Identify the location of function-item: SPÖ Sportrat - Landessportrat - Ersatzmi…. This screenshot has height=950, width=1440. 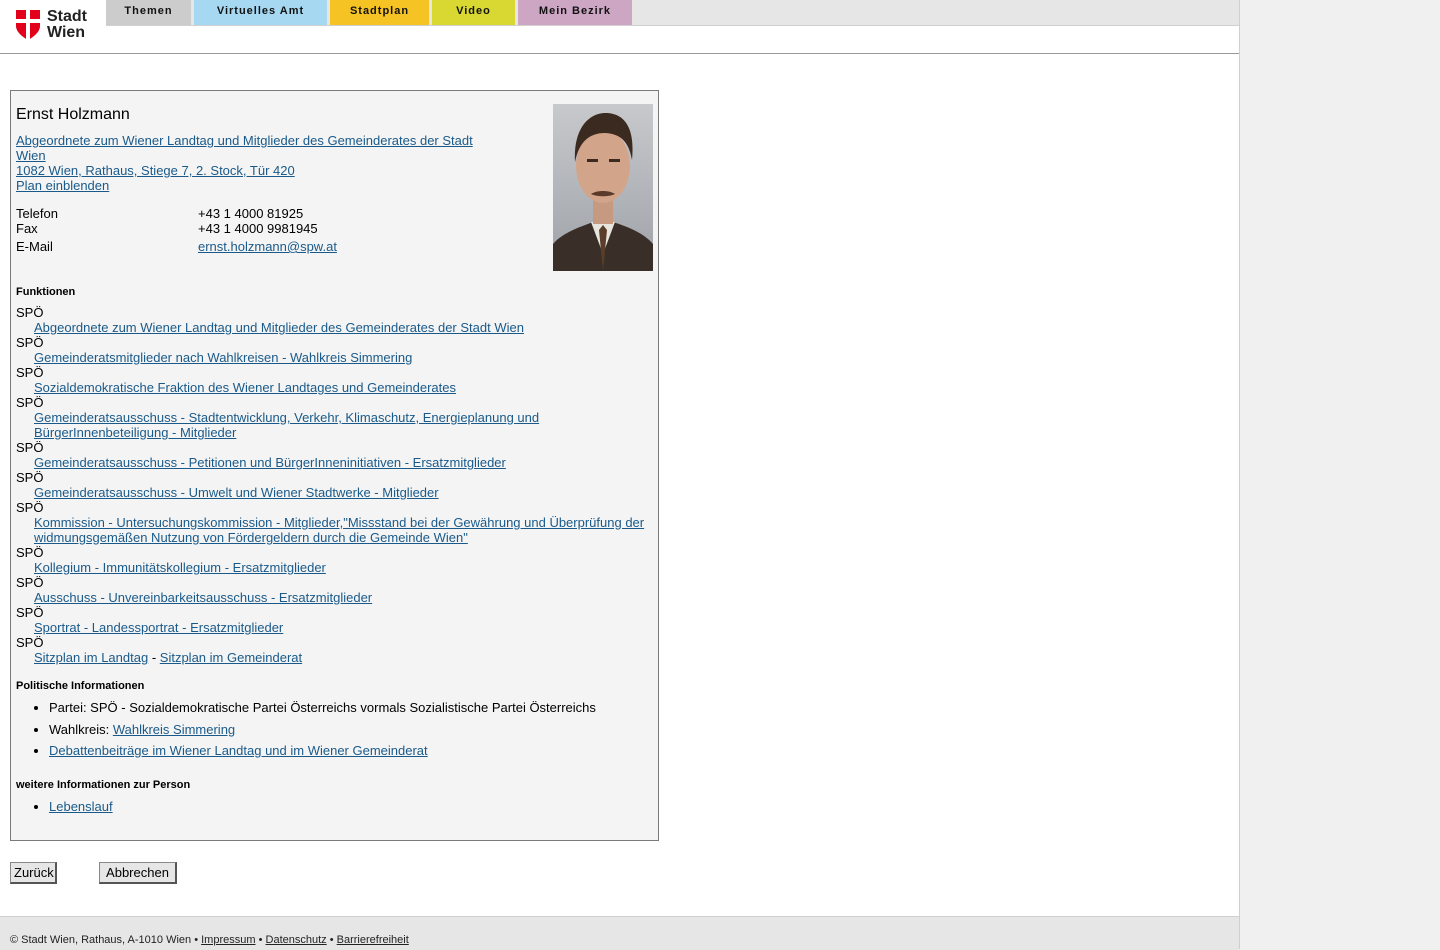
(332, 620).